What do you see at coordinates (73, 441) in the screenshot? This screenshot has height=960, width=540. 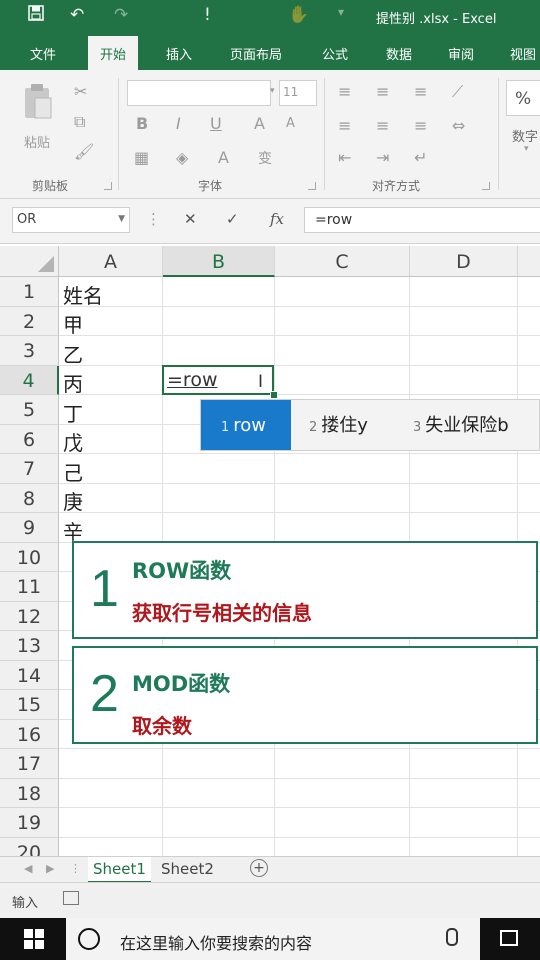 I see `cell-a6: 戊` at bounding box center [73, 441].